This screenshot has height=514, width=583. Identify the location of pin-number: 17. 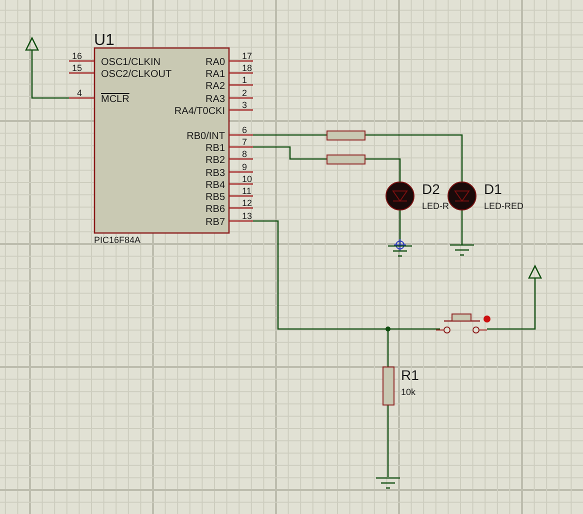
(247, 56).